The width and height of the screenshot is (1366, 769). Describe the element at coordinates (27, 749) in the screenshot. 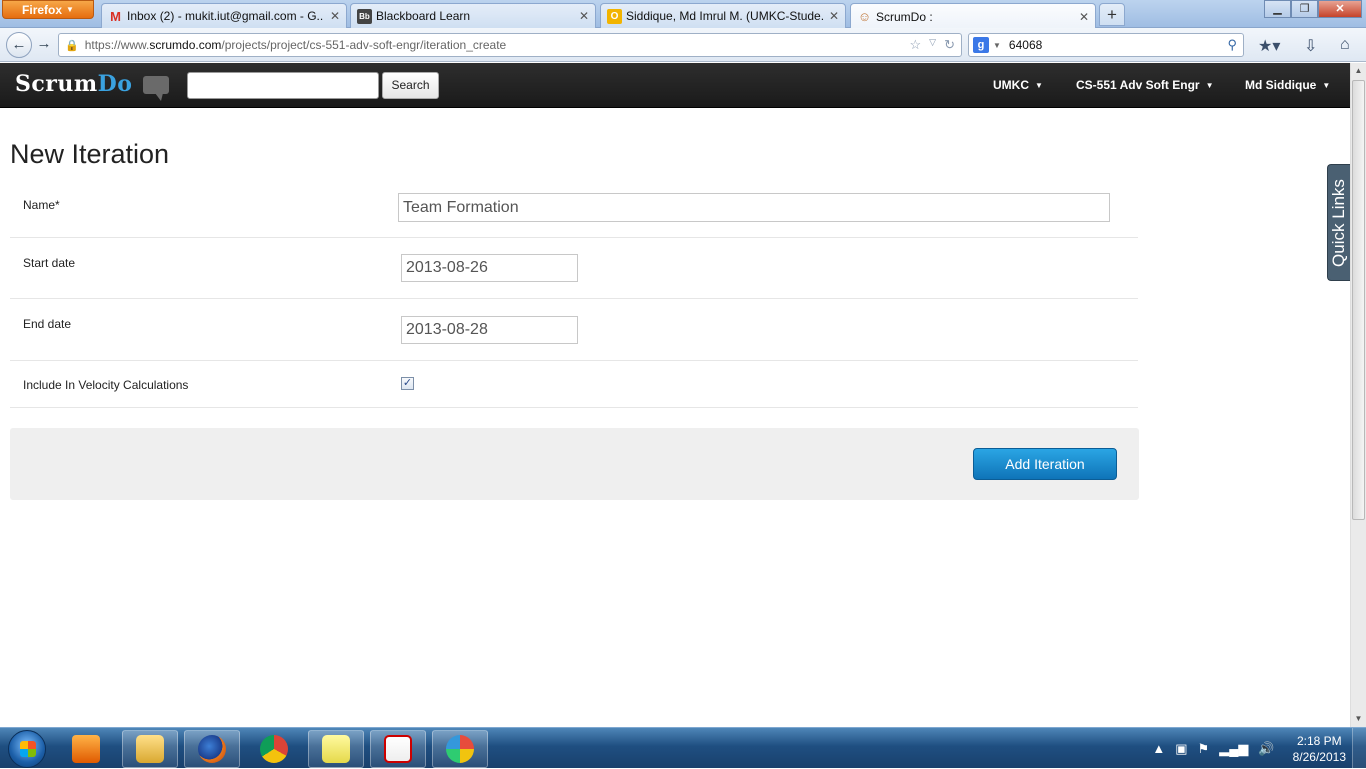

I see `start-button` at that location.